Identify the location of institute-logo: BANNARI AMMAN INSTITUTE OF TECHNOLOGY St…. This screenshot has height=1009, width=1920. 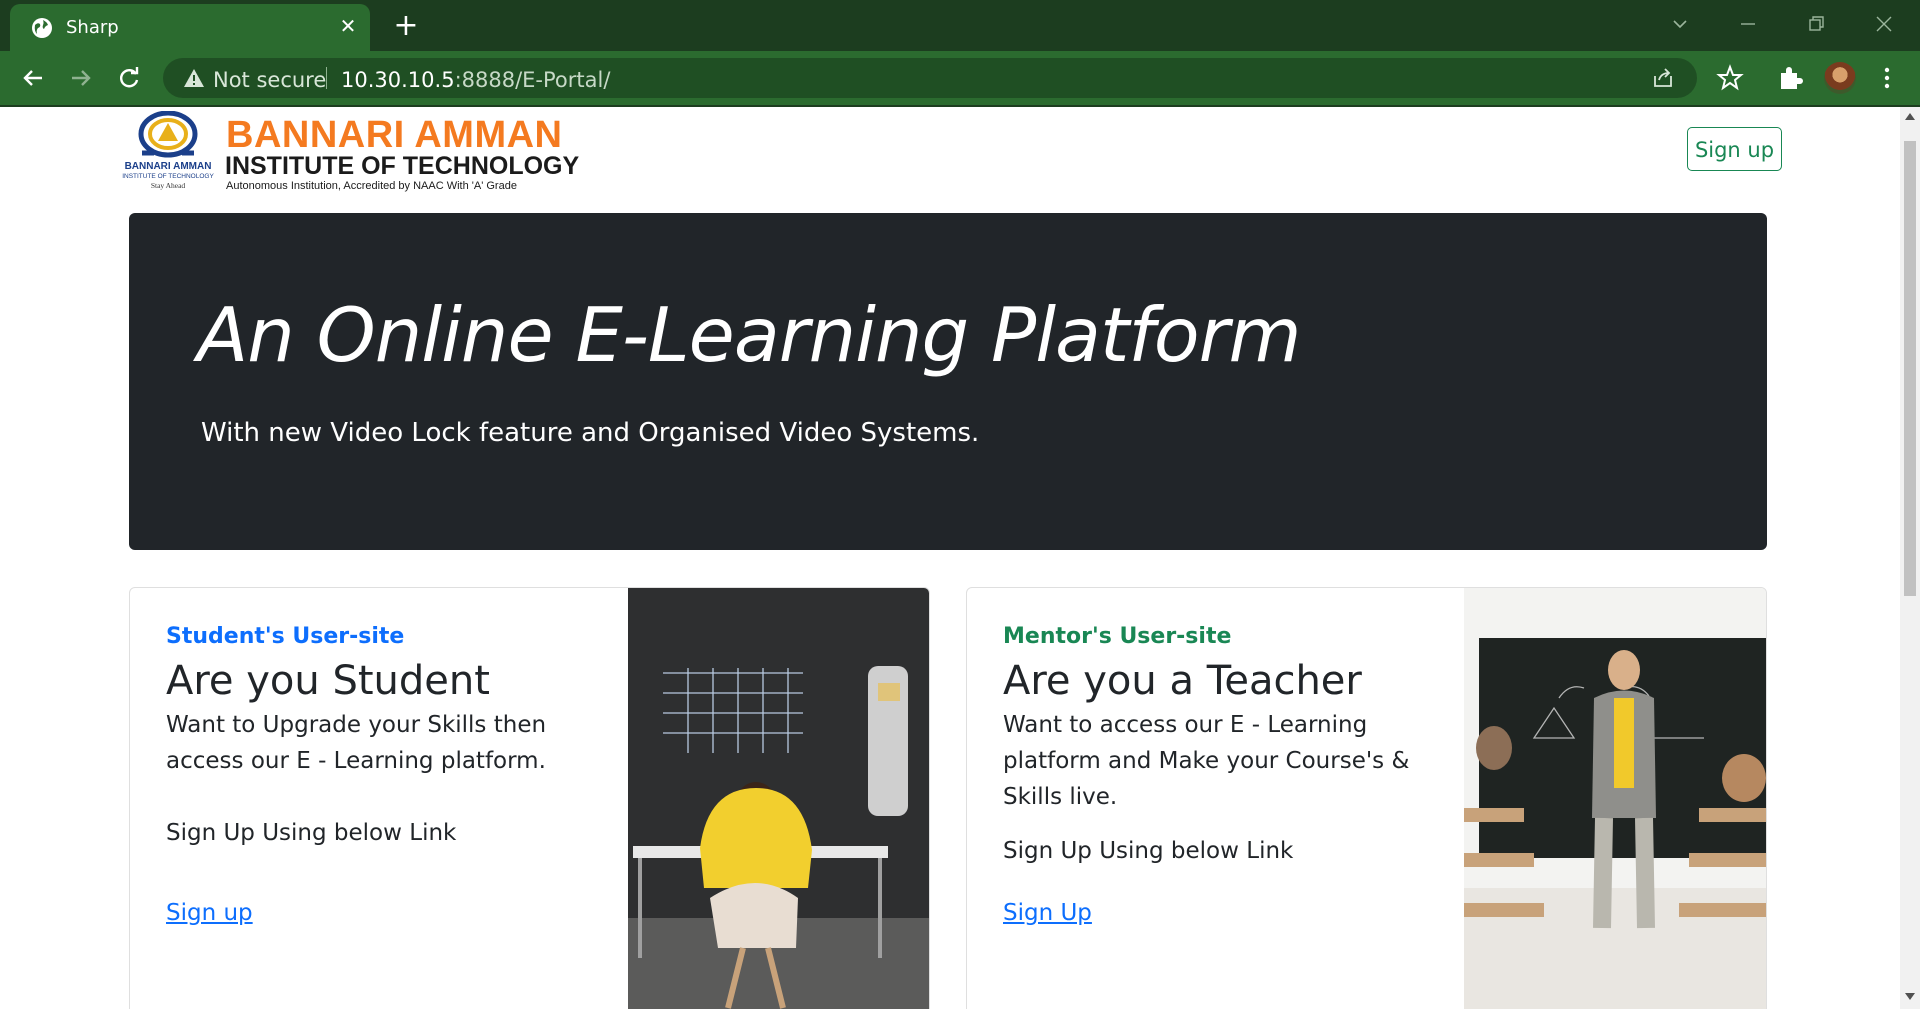
(349, 151).